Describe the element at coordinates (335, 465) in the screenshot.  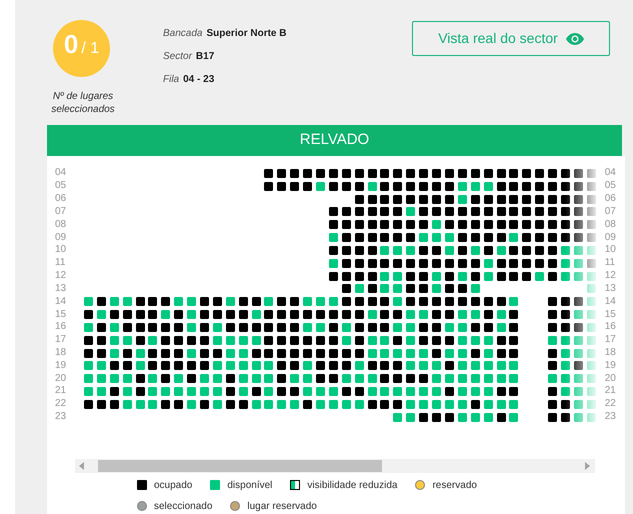
I see `scrollbar` at that location.